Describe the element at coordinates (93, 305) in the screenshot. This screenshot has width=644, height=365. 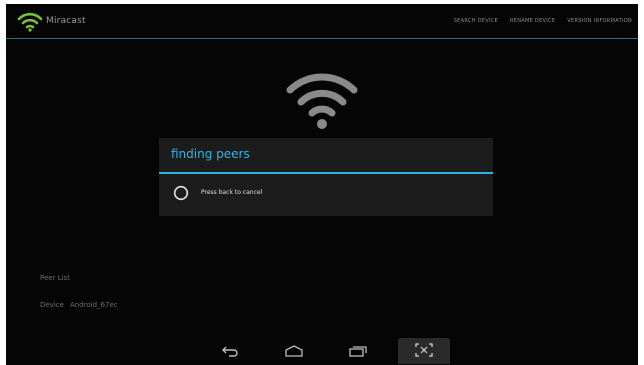
I see `device-name: Android_67ec` at that location.